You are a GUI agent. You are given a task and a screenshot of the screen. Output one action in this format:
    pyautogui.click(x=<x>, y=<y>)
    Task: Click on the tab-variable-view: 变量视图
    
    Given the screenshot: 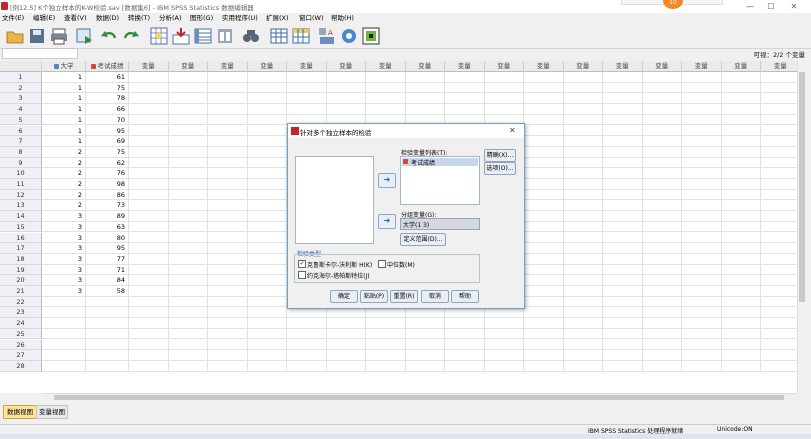 What is the action you would take?
    pyautogui.click(x=52, y=412)
    